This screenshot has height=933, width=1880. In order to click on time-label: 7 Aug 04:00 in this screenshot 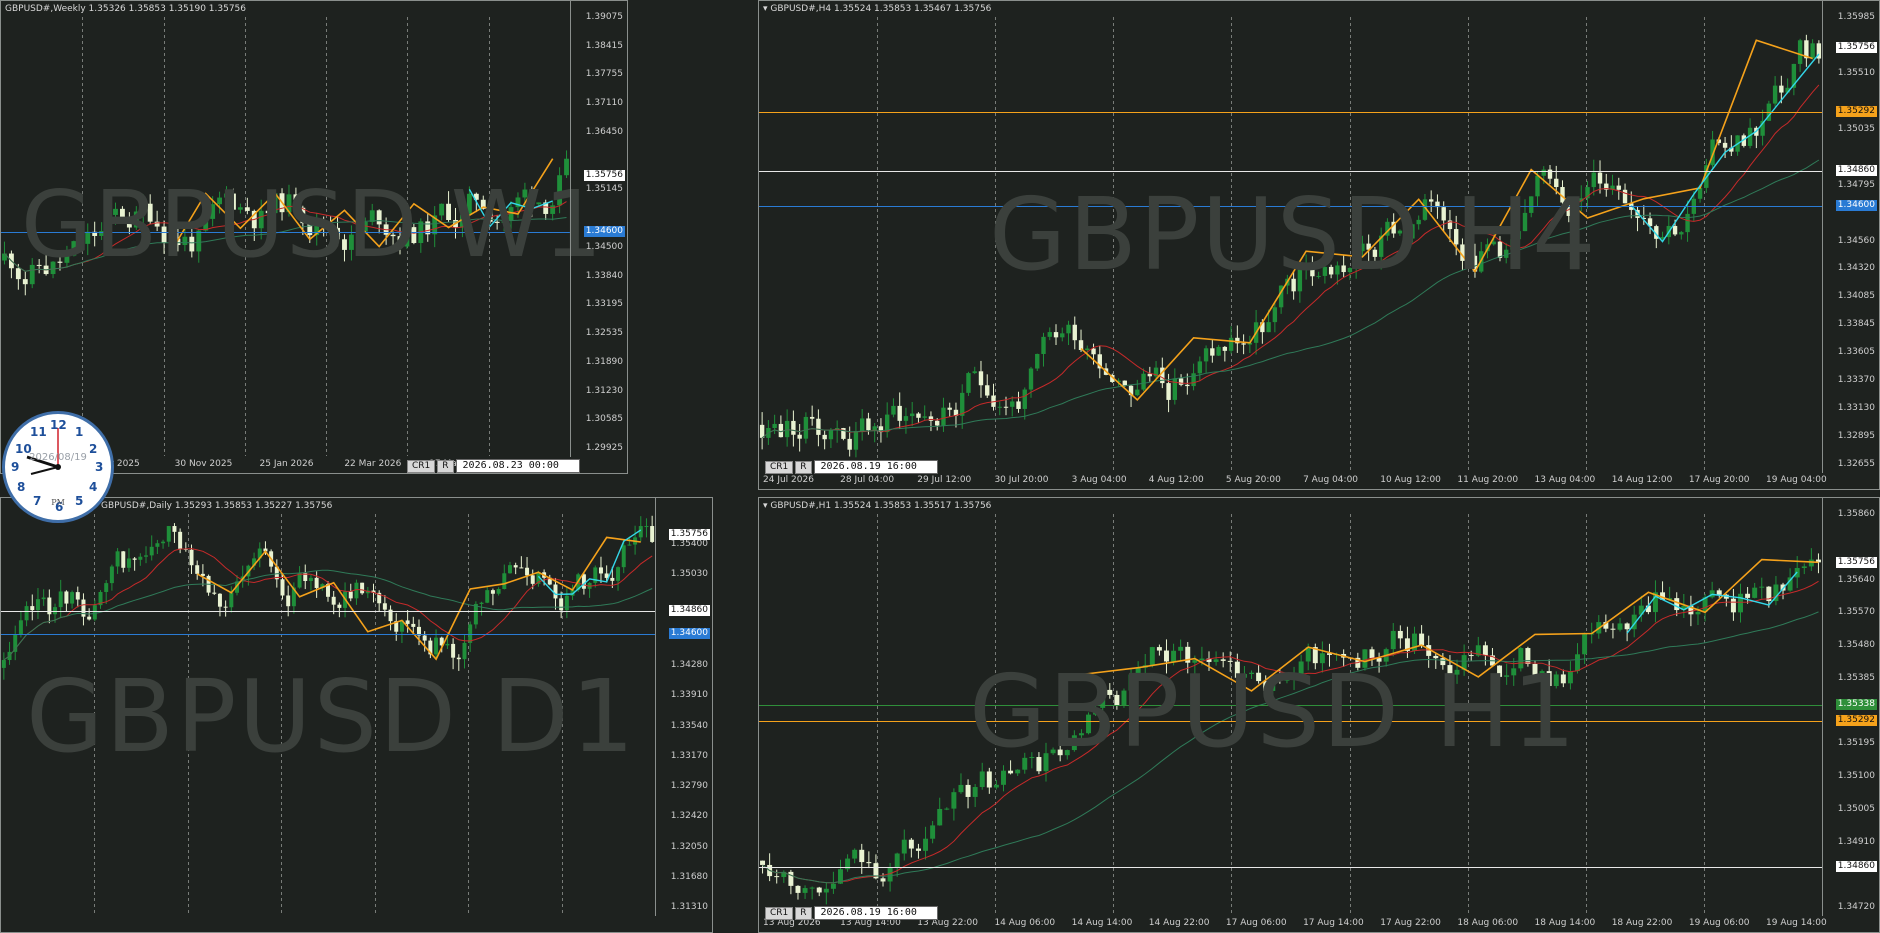, I will do `click(1331, 480)`.